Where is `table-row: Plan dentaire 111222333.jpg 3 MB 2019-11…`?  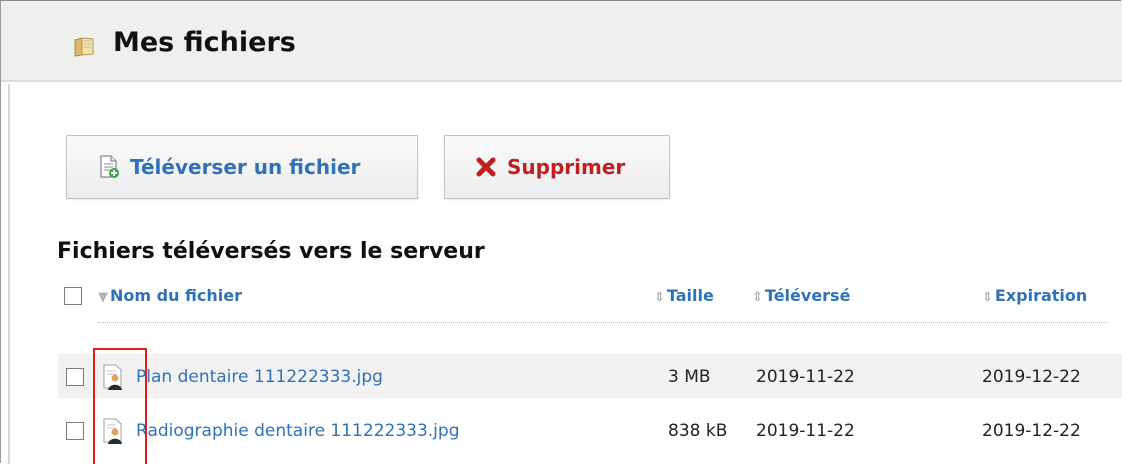
table-row: Plan dentaire 111222333.jpg 3 MB 2019-11… is located at coordinates (590, 376).